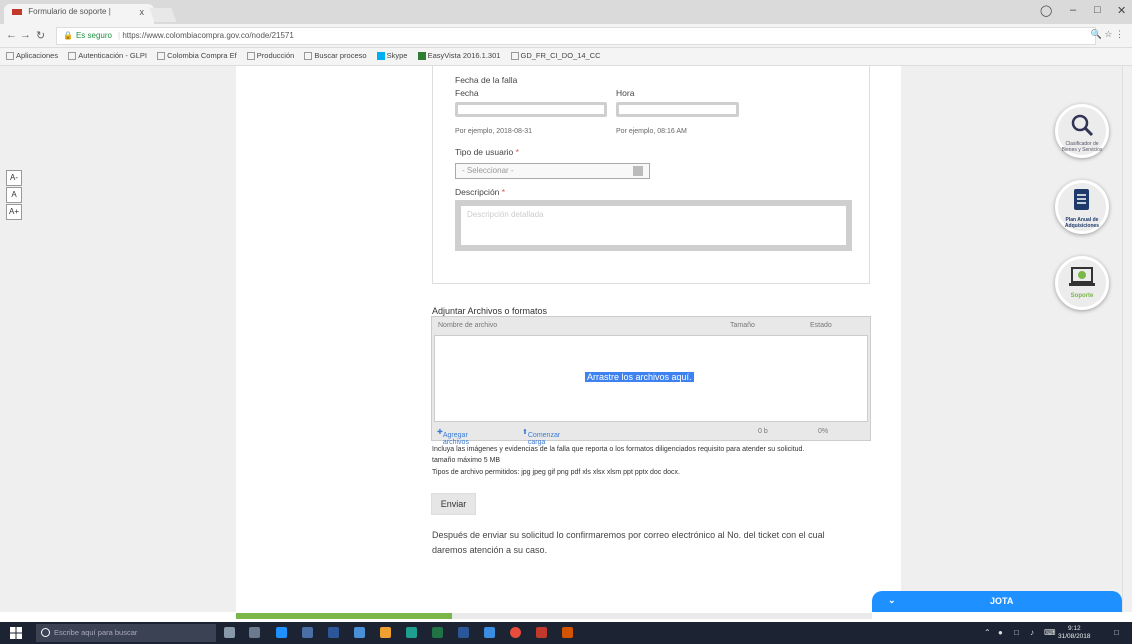 This screenshot has height=644, width=1132. What do you see at coordinates (1082, 296) in the screenshot?
I see `support-caption: Soporte` at bounding box center [1082, 296].